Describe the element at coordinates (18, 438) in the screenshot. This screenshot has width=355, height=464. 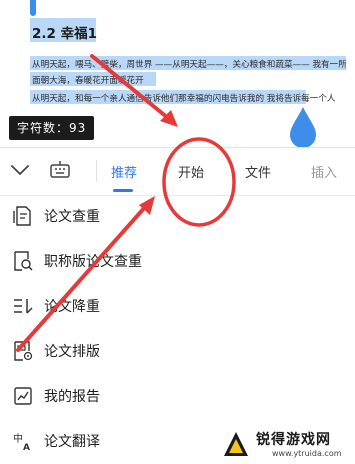
I see `svg-text: 中` at that location.